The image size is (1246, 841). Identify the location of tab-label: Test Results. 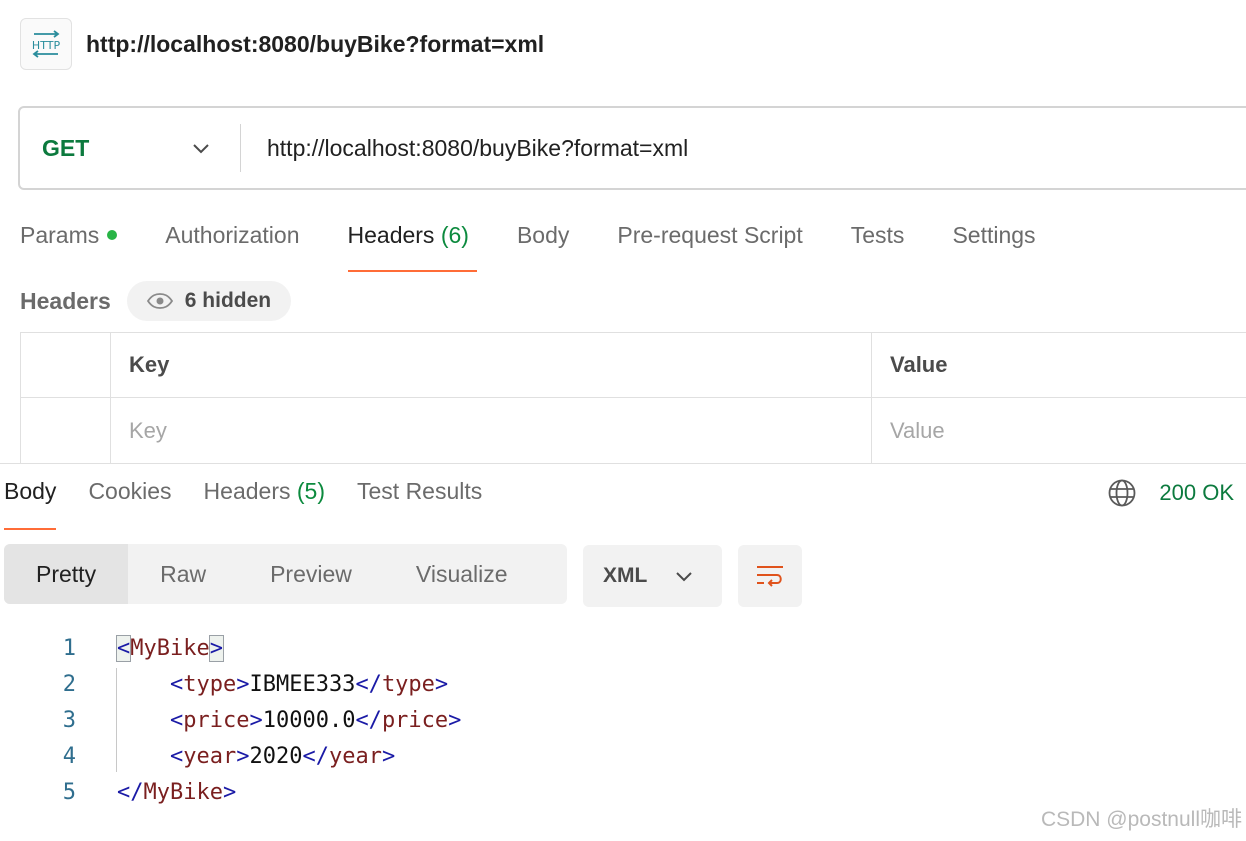
(420, 491).